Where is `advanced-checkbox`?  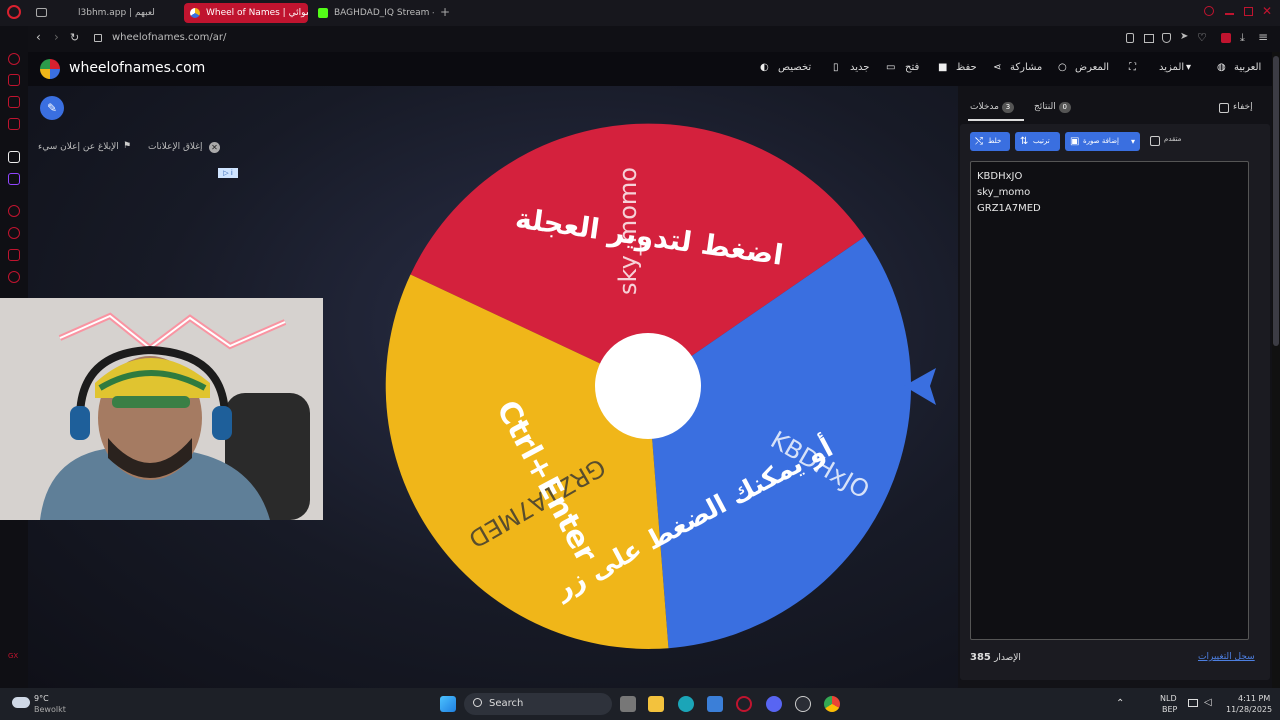
advanced-checkbox is located at coordinates (1155, 141).